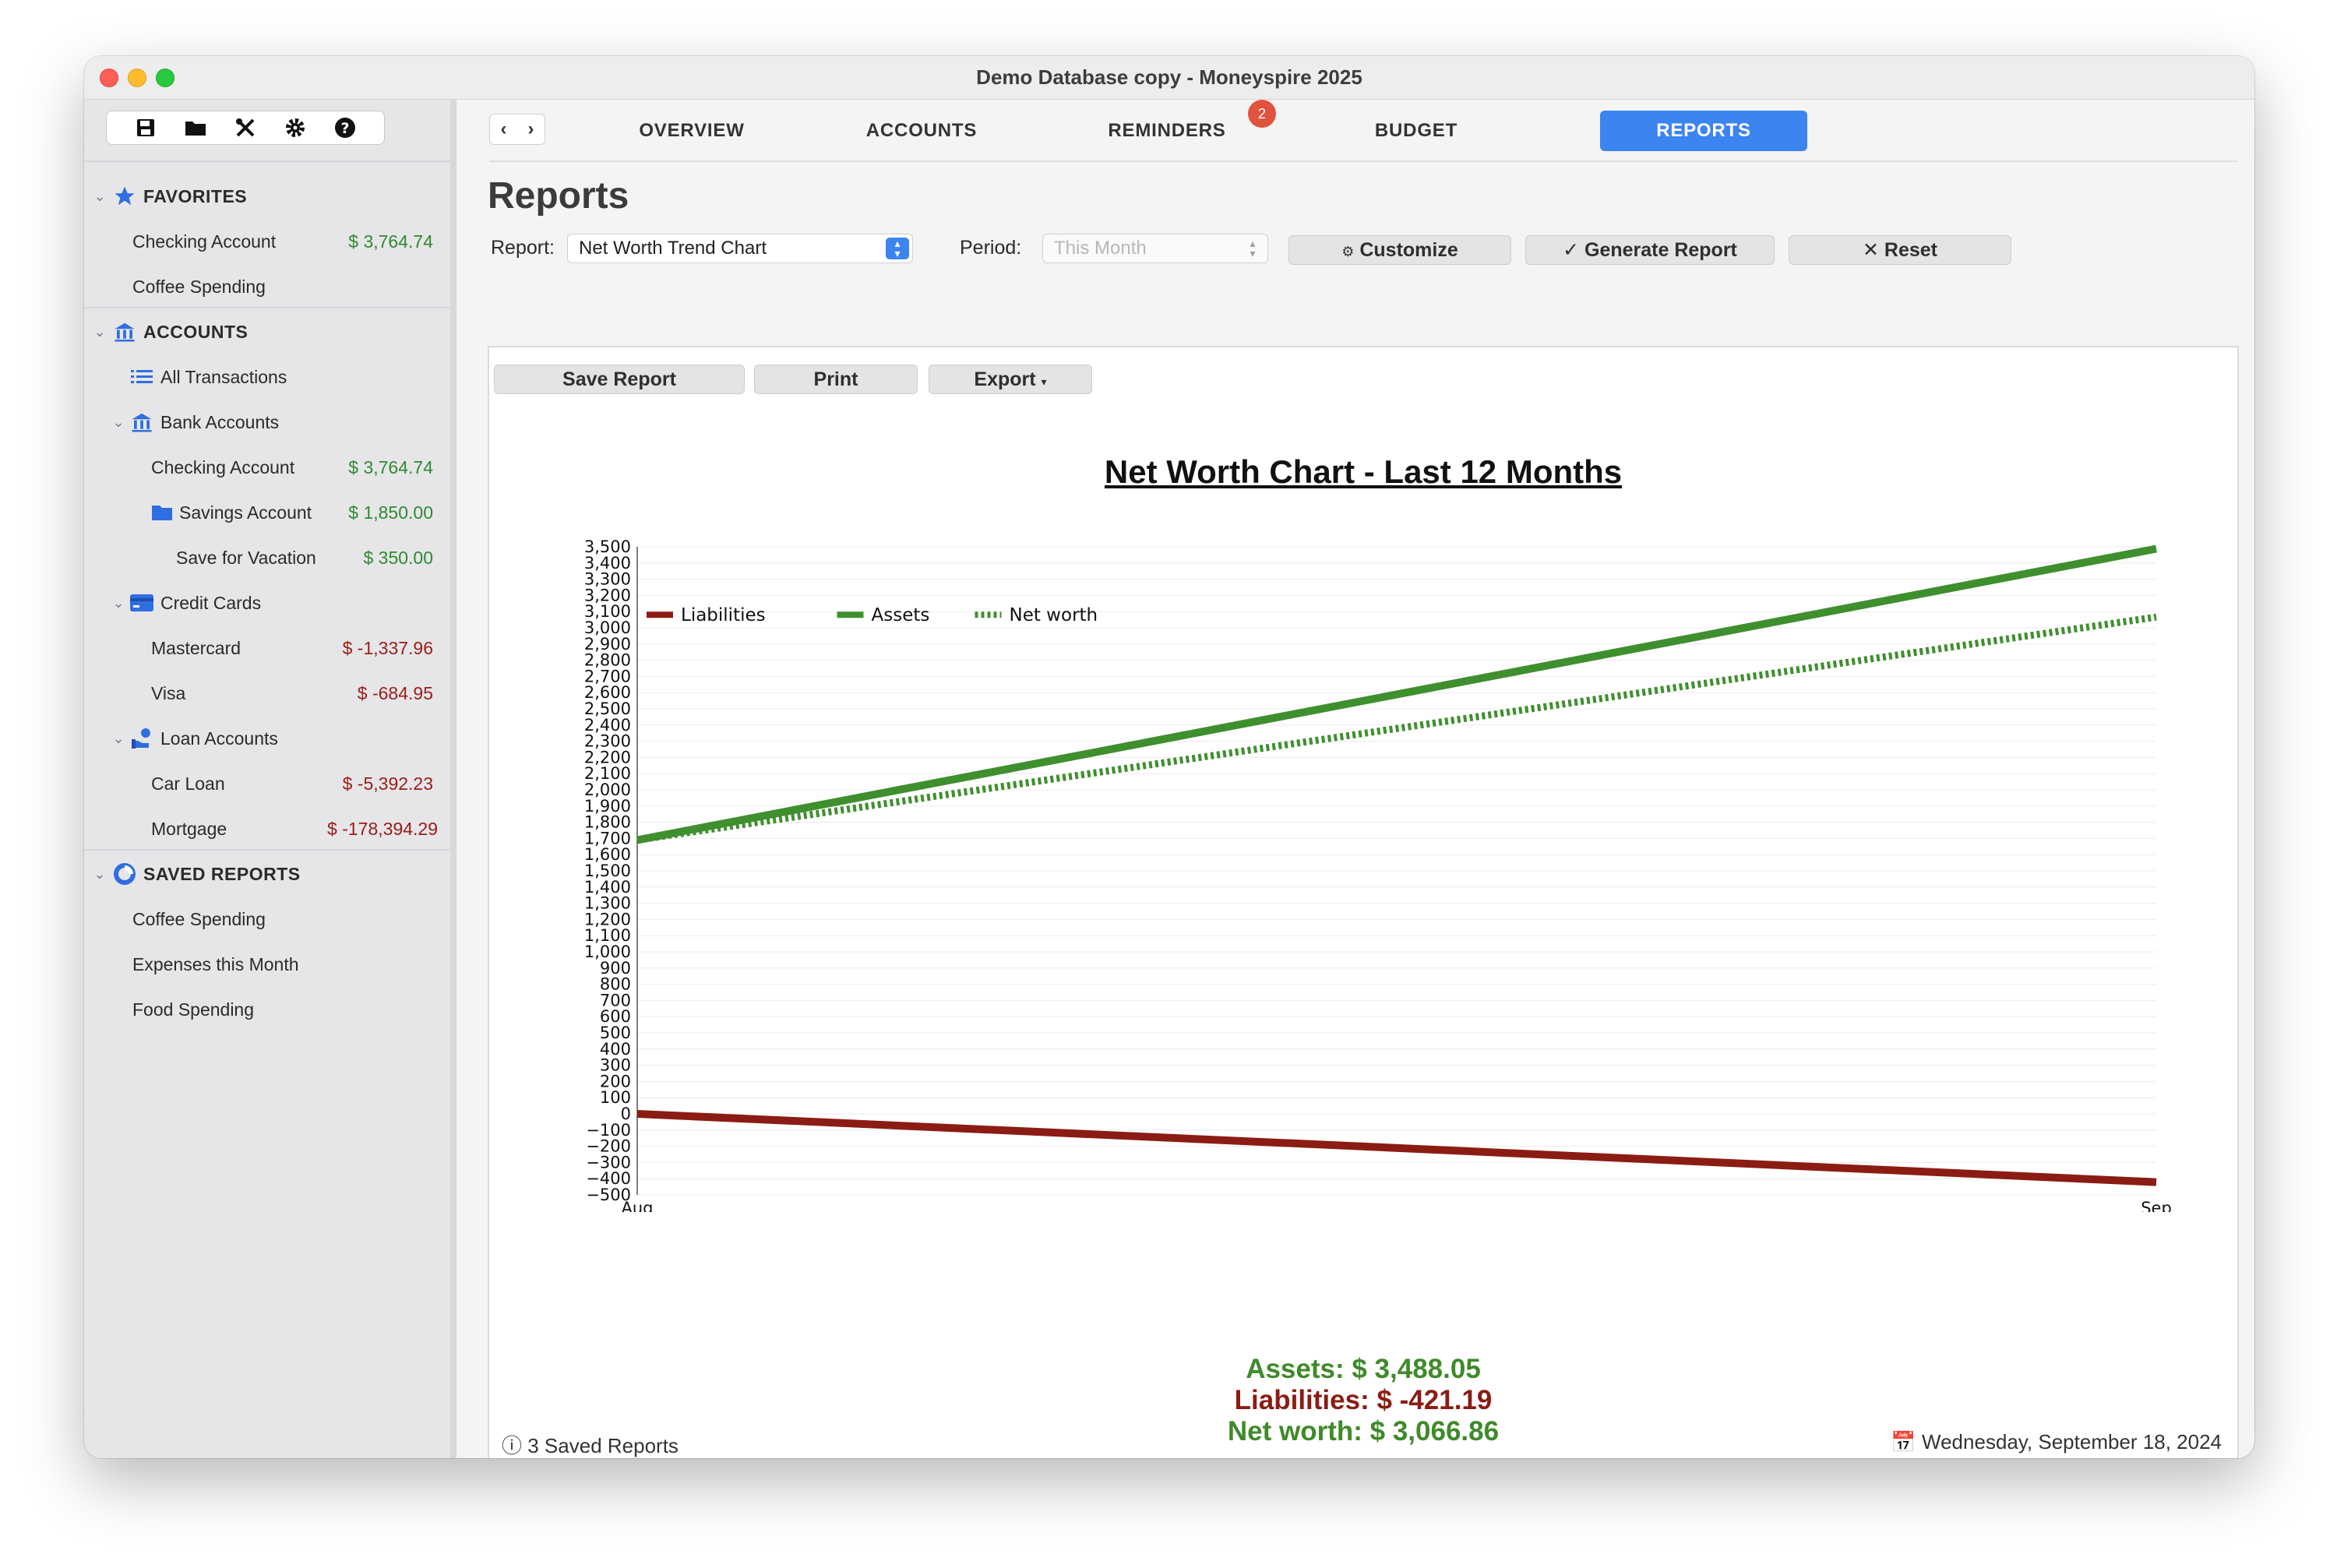 This screenshot has height=1568, width=2337. Describe the element at coordinates (398, 558) in the screenshot. I see `account-balance: $ 350.00` at that location.